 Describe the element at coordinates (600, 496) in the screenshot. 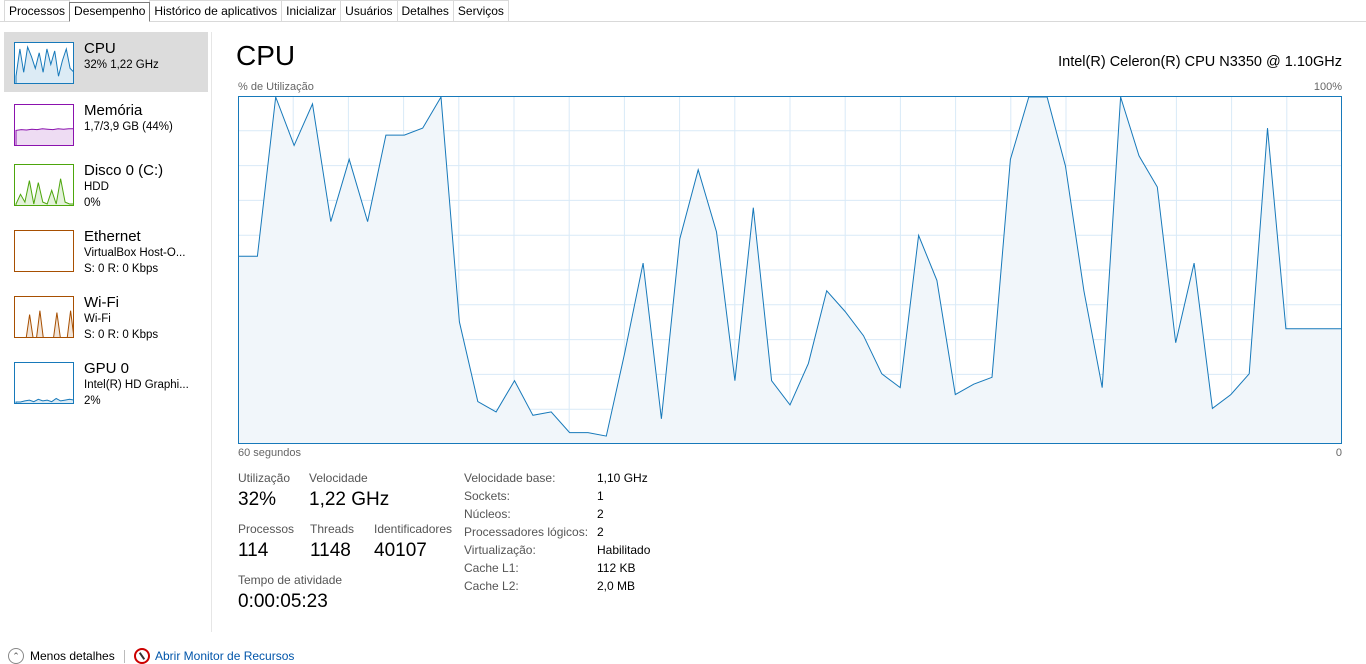

I see `info-value: 1` at that location.